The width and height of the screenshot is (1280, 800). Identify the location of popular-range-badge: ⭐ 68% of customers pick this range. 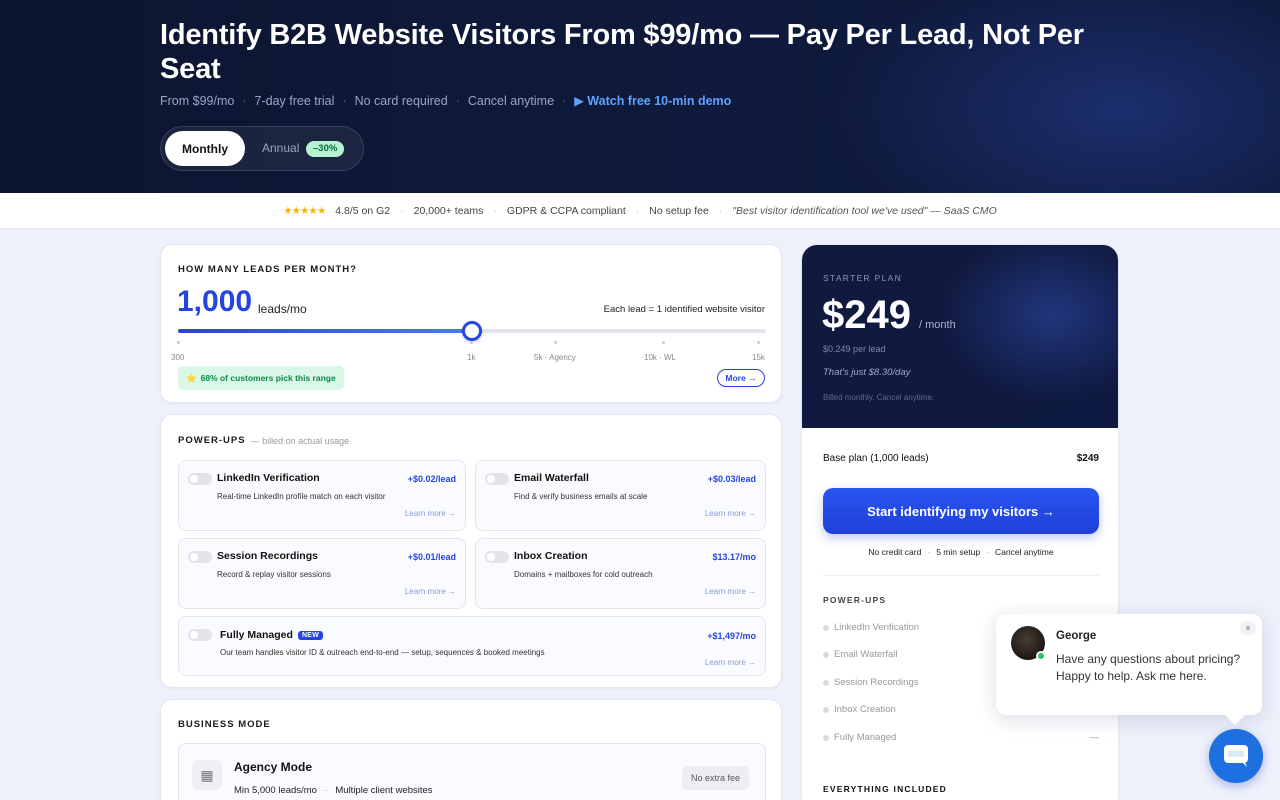
(261, 378).